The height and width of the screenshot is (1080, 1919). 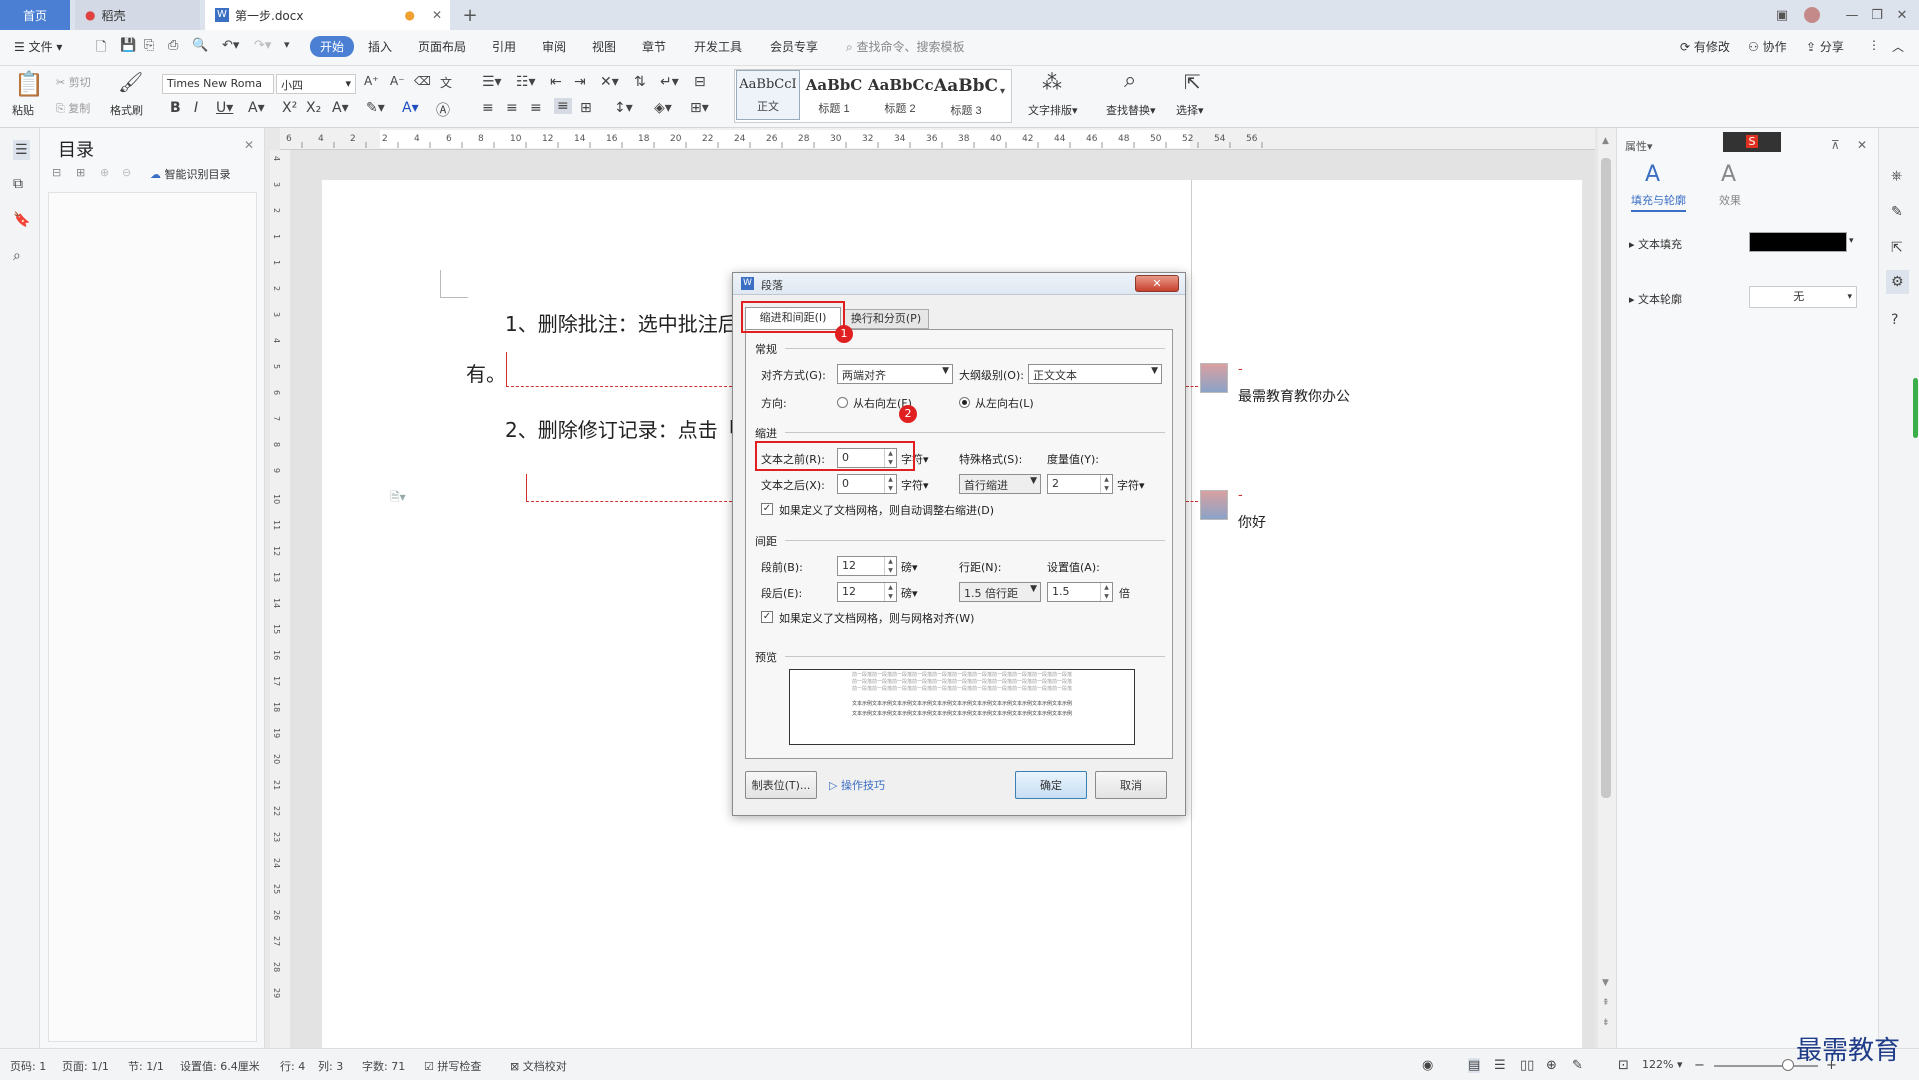 What do you see at coordinates (563, 106) in the screenshot?
I see `align-justify-icon: ≡` at bounding box center [563, 106].